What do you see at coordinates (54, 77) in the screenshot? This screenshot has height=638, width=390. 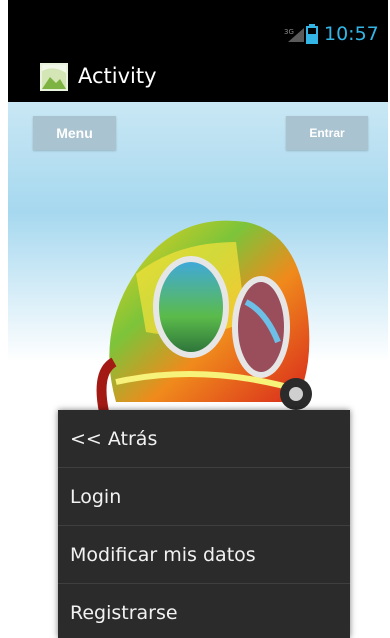 I see `android-app-icon` at bounding box center [54, 77].